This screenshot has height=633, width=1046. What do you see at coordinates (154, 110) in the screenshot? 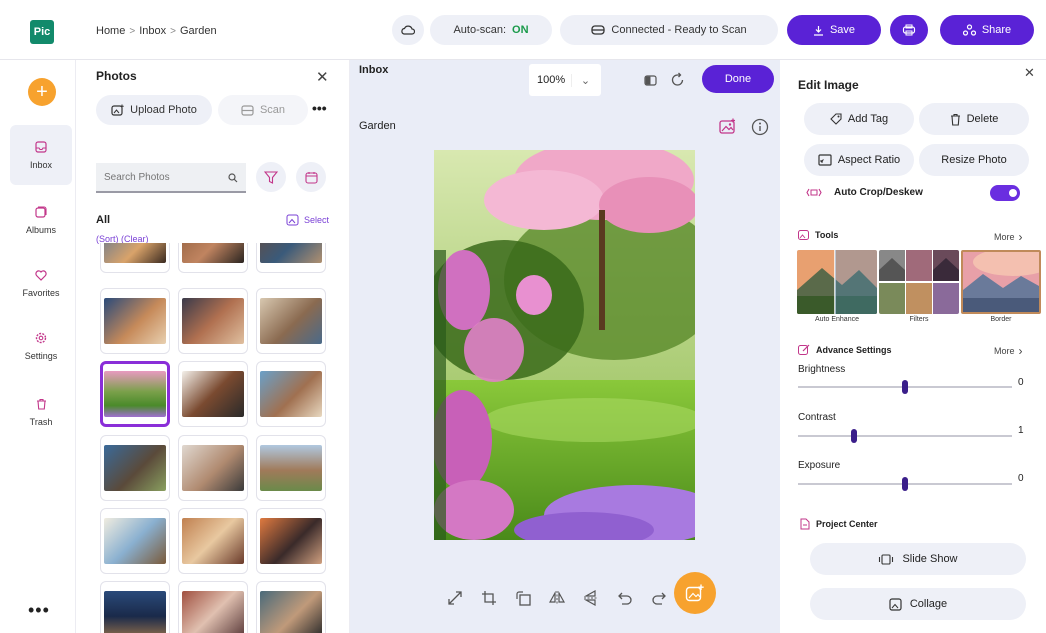
I see `upload-photo-button: Upload Photo` at bounding box center [154, 110].